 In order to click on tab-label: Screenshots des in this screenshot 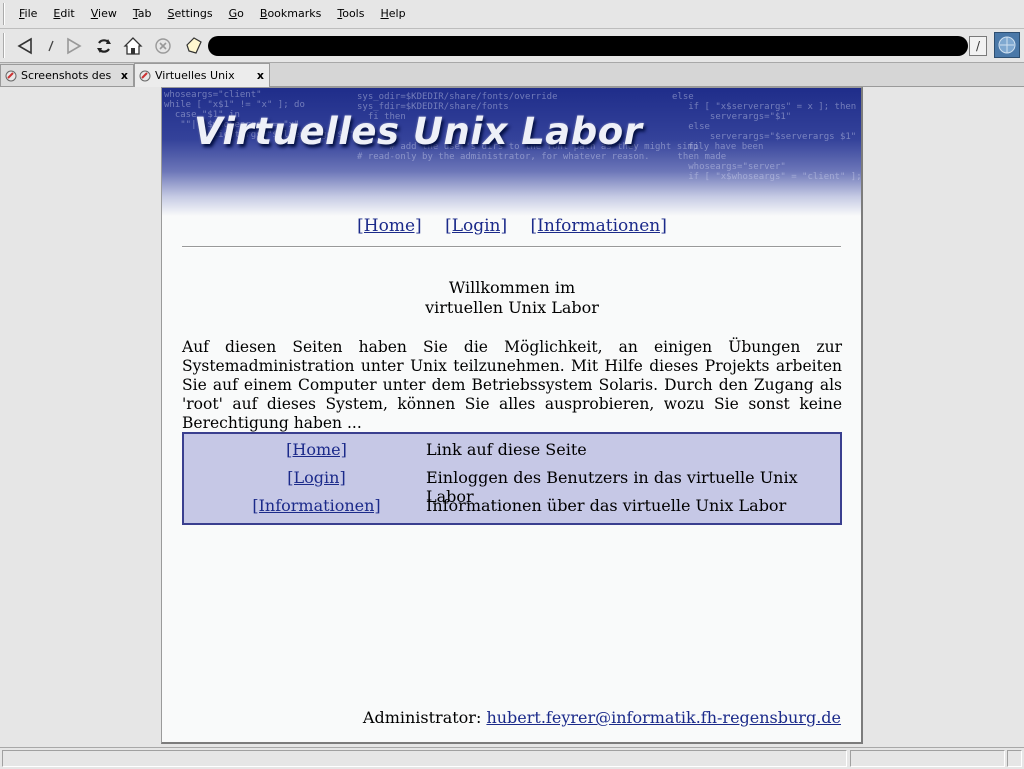, I will do `click(66, 75)`.